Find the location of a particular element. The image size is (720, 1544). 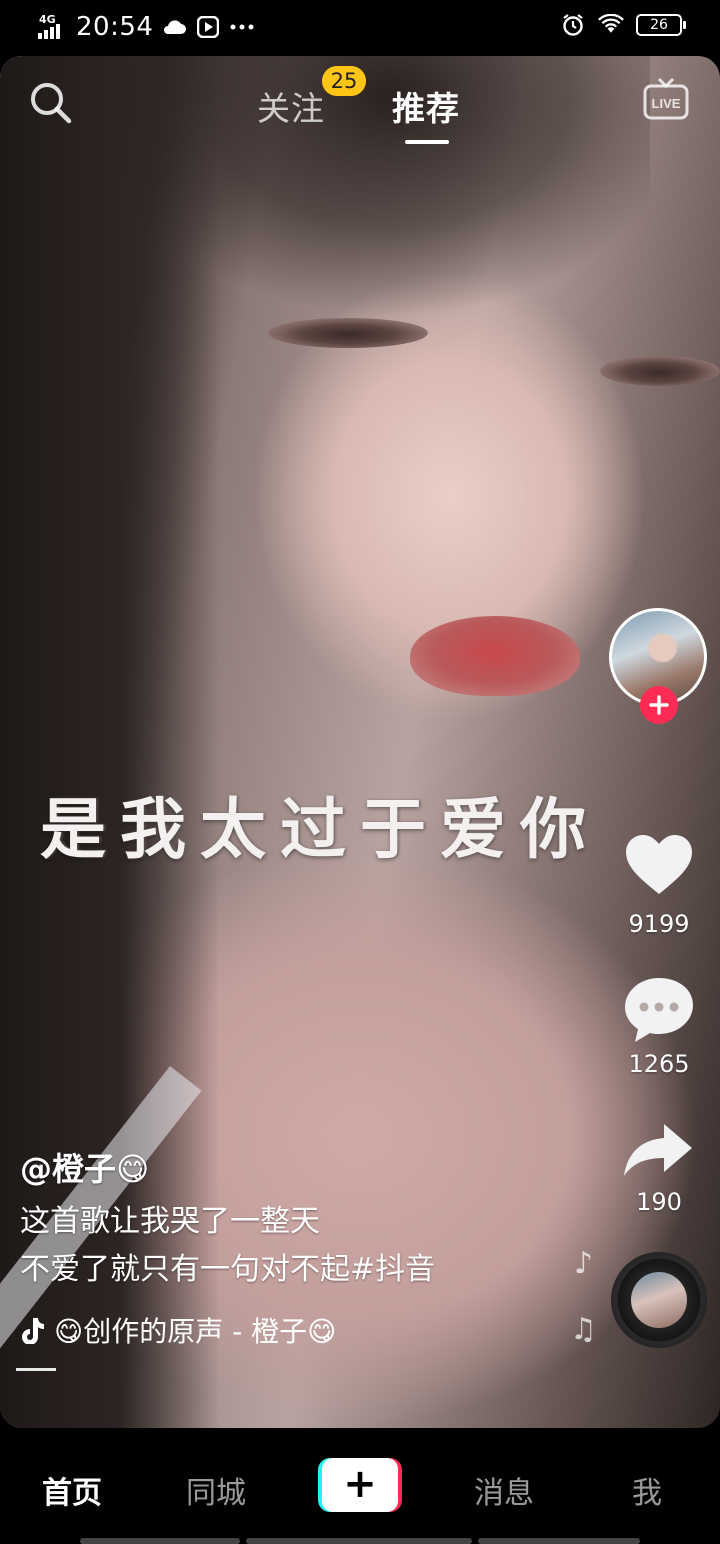

plus-icon is located at coordinates (659, 705).